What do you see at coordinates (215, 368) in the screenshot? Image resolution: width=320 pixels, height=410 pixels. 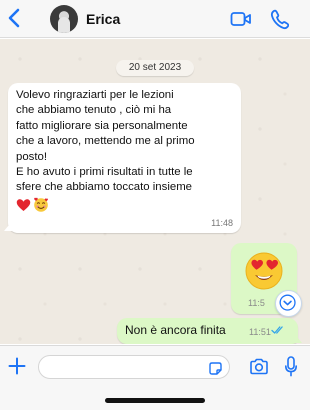 I see `sticker-icon` at bounding box center [215, 368].